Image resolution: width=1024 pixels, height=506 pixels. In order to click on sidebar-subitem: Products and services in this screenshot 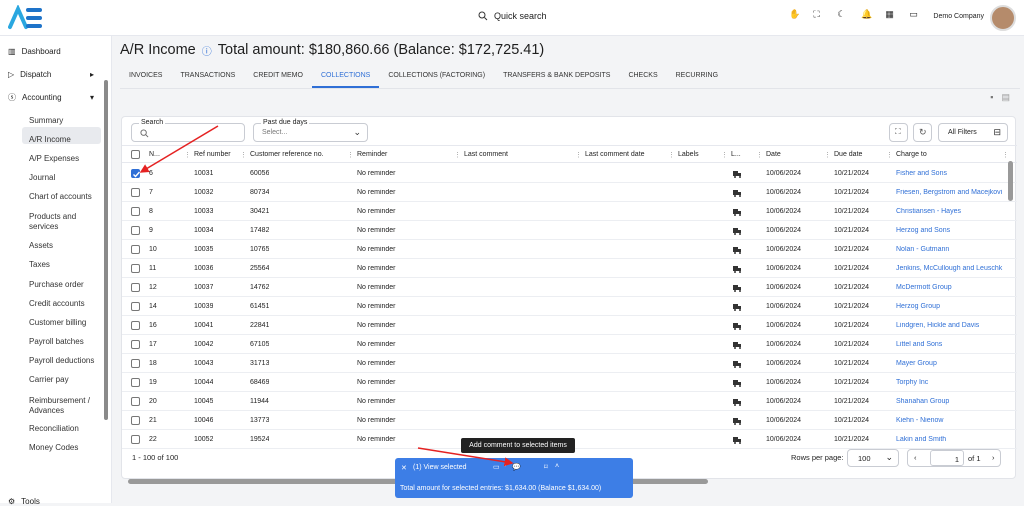, I will do `click(64, 222)`.